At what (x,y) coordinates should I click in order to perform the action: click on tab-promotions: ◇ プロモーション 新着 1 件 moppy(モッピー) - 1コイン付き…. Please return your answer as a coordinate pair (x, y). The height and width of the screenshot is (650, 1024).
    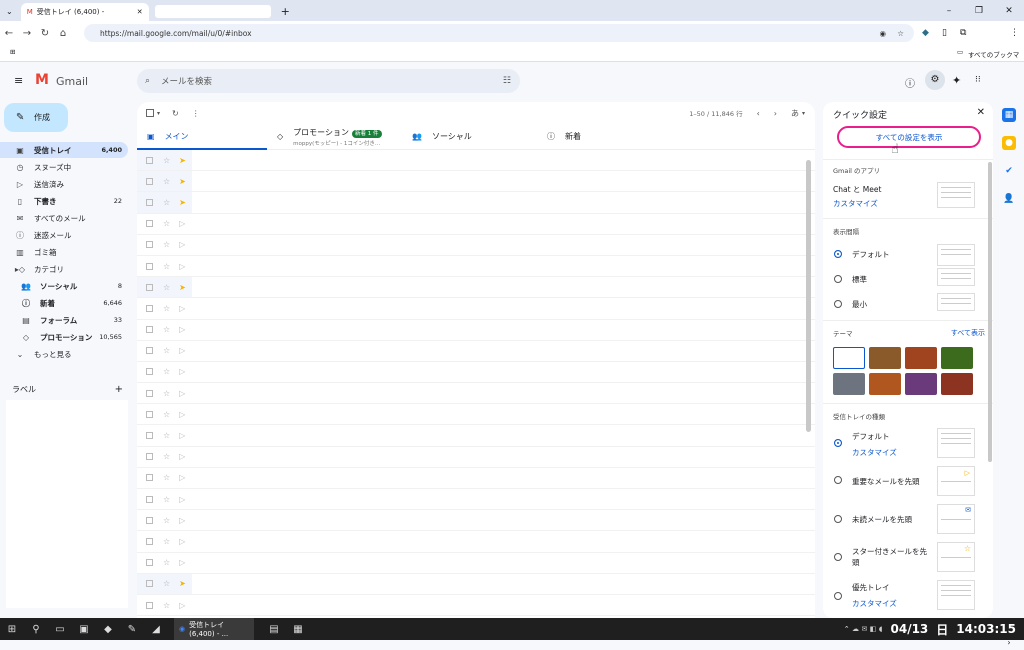
    Looking at the image, I should click on (334, 136).